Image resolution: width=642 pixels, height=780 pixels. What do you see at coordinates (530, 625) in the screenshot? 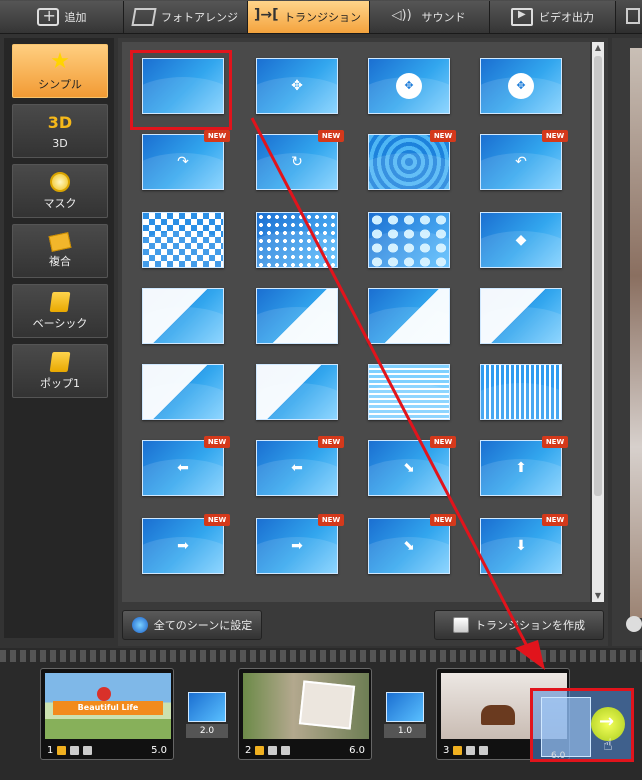
I see `button-label: トランジションを作成` at bounding box center [530, 625].